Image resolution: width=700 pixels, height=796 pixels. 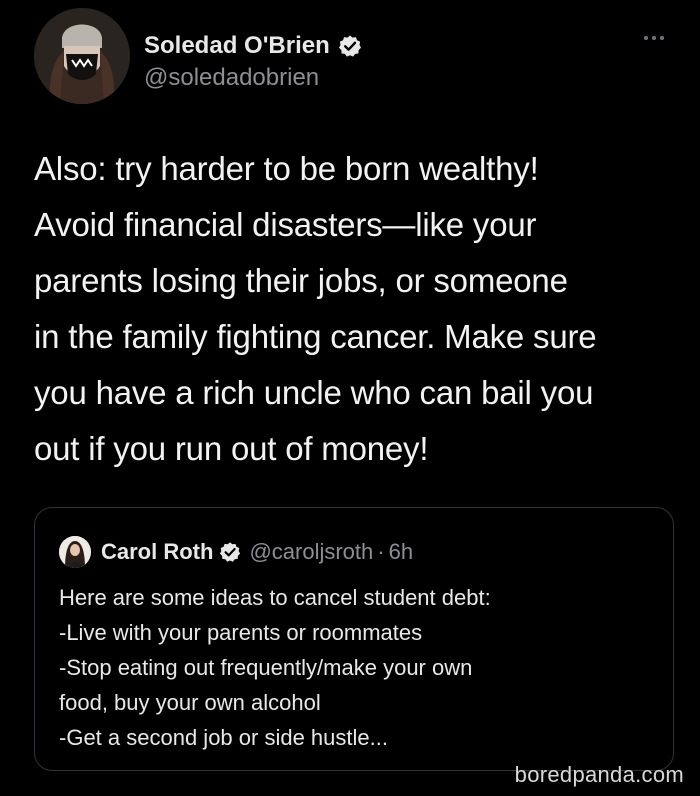 What do you see at coordinates (401, 551) in the screenshot?
I see `quoted-tweet-time: 6h` at bounding box center [401, 551].